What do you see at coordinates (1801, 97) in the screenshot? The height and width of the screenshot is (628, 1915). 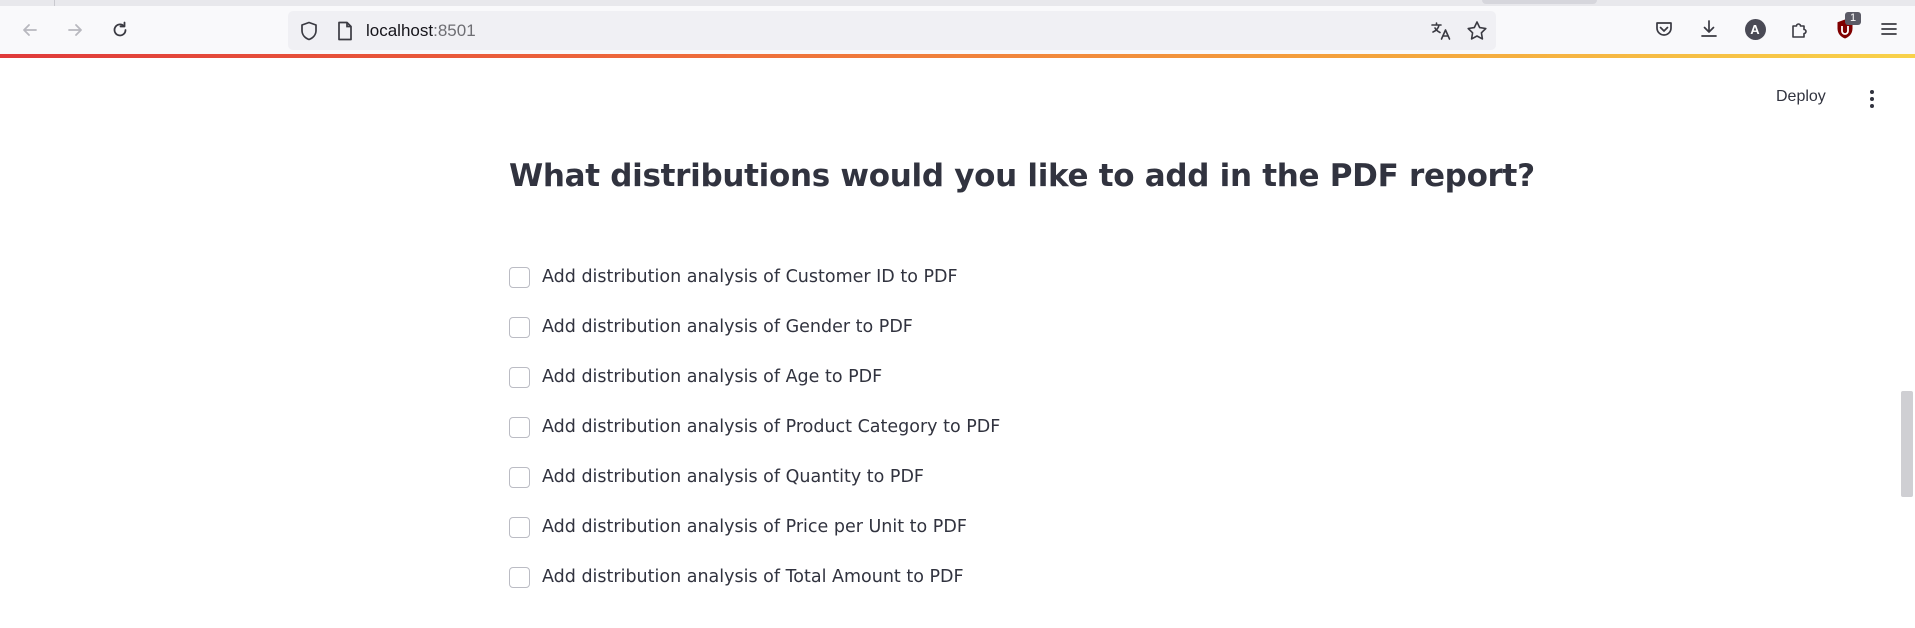 I see `deploy-button: Deploy` at bounding box center [1801, 97].